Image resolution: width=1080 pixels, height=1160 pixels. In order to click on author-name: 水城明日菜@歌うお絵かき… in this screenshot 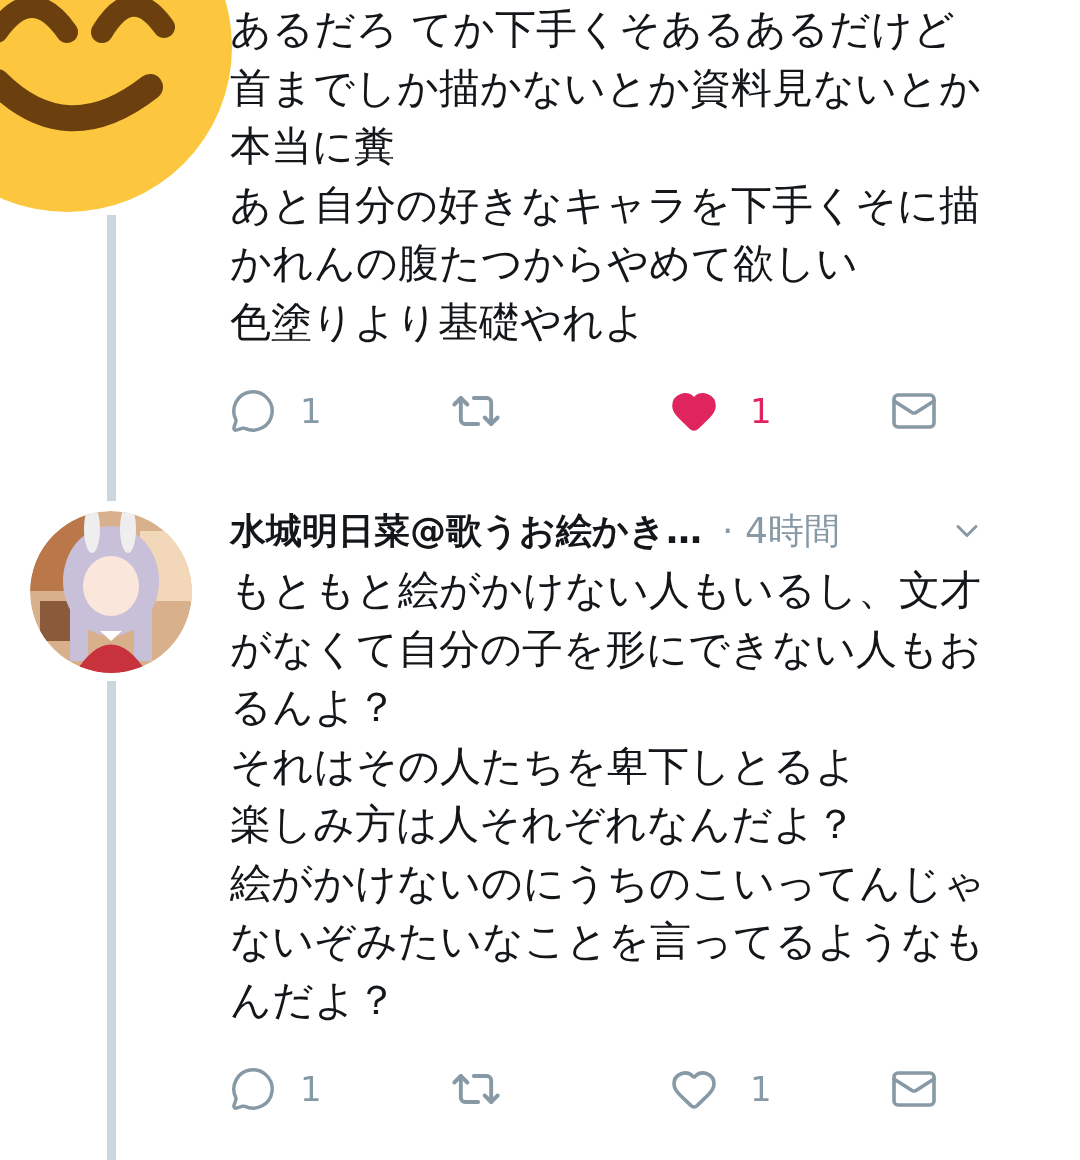, I will do `click(466, 531)`.